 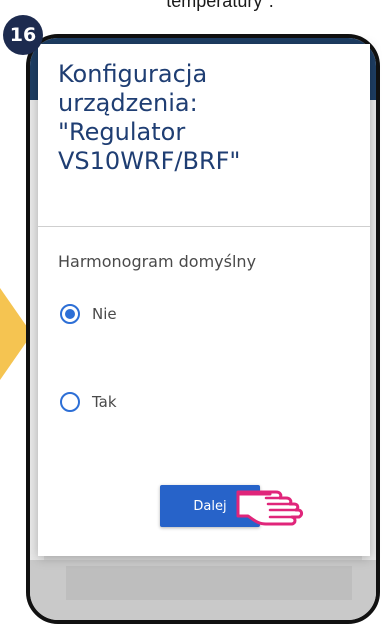 What do you see at coordinates (133, 74) in the screenshot?
I see `dialog-title-line: Konfiguracja` at bounding box center [133, 74].